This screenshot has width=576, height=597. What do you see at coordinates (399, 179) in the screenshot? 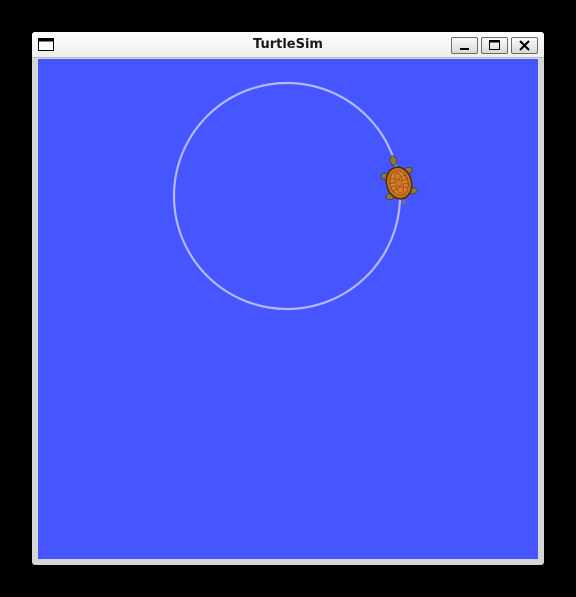
I see `turtle-icon` at bounding box center [399, 179].